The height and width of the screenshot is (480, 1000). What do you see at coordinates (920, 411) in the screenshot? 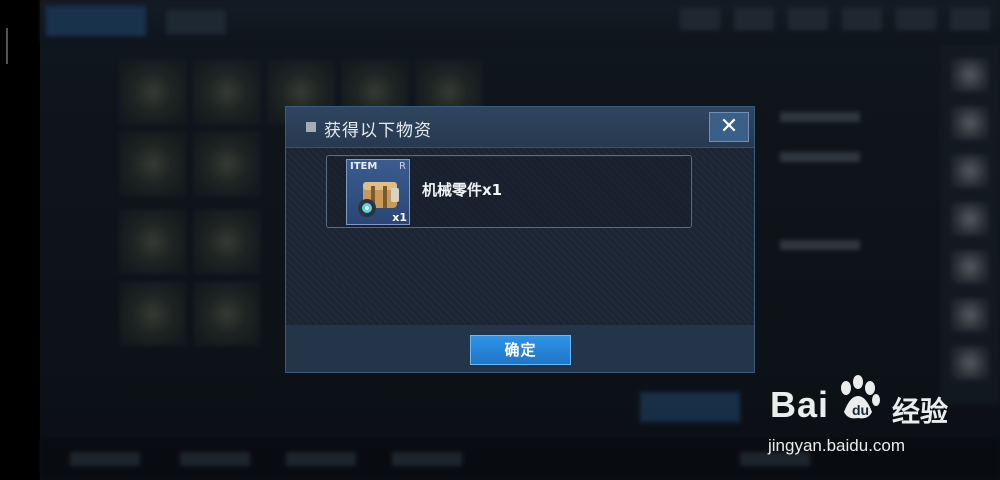
I see `watermark-cn-text: 经验` at bounding box center [920, 411].